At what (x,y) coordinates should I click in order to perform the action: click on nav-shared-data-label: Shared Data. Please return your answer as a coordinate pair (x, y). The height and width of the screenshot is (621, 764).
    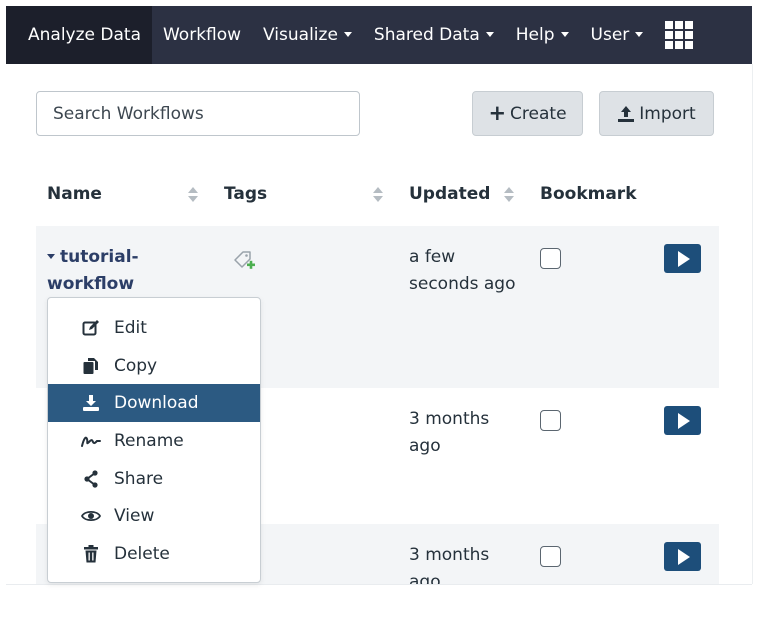
    Looking at the image, I should click on (426, 35).